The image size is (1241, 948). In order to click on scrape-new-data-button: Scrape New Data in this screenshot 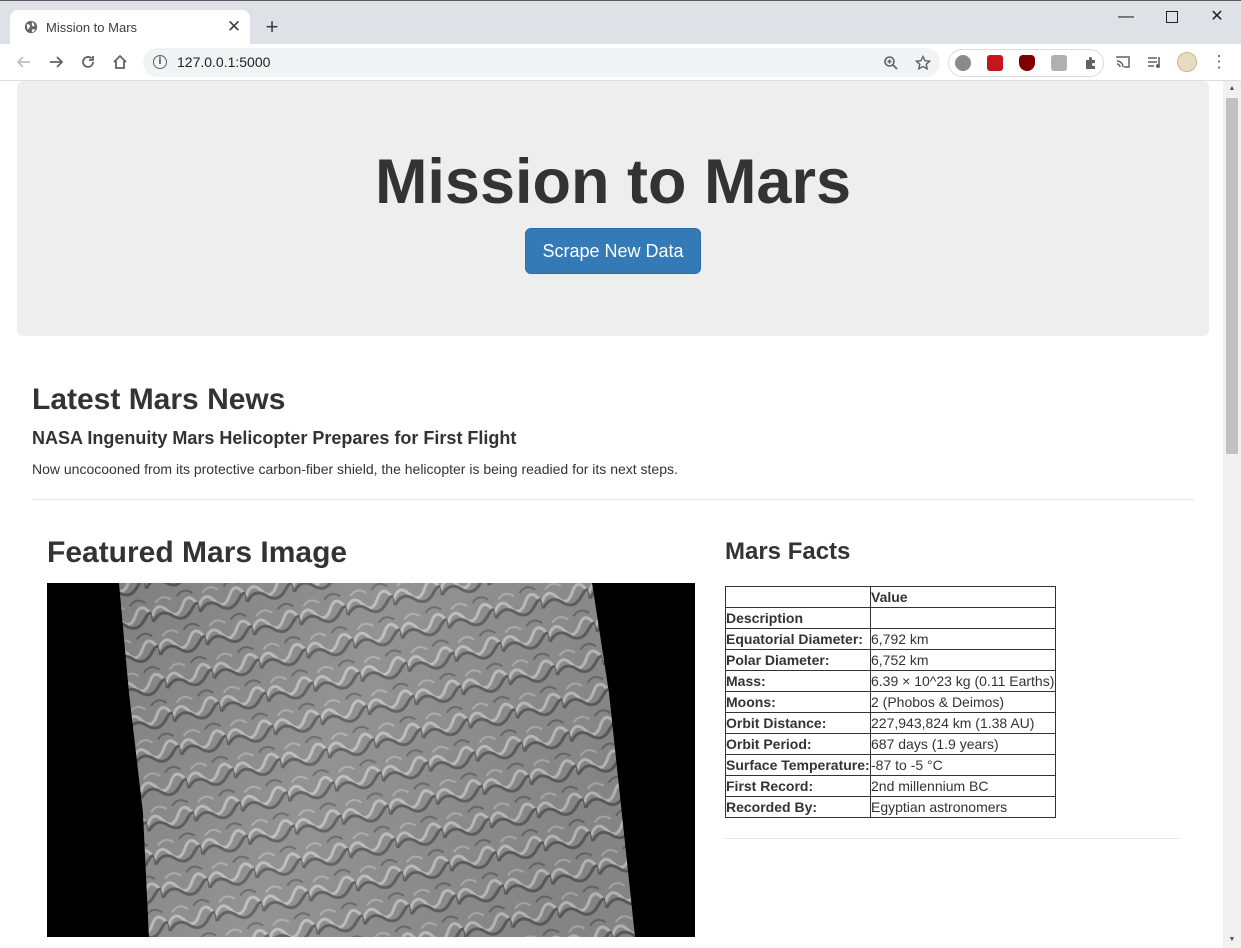, I will do `click(613, 251)`.